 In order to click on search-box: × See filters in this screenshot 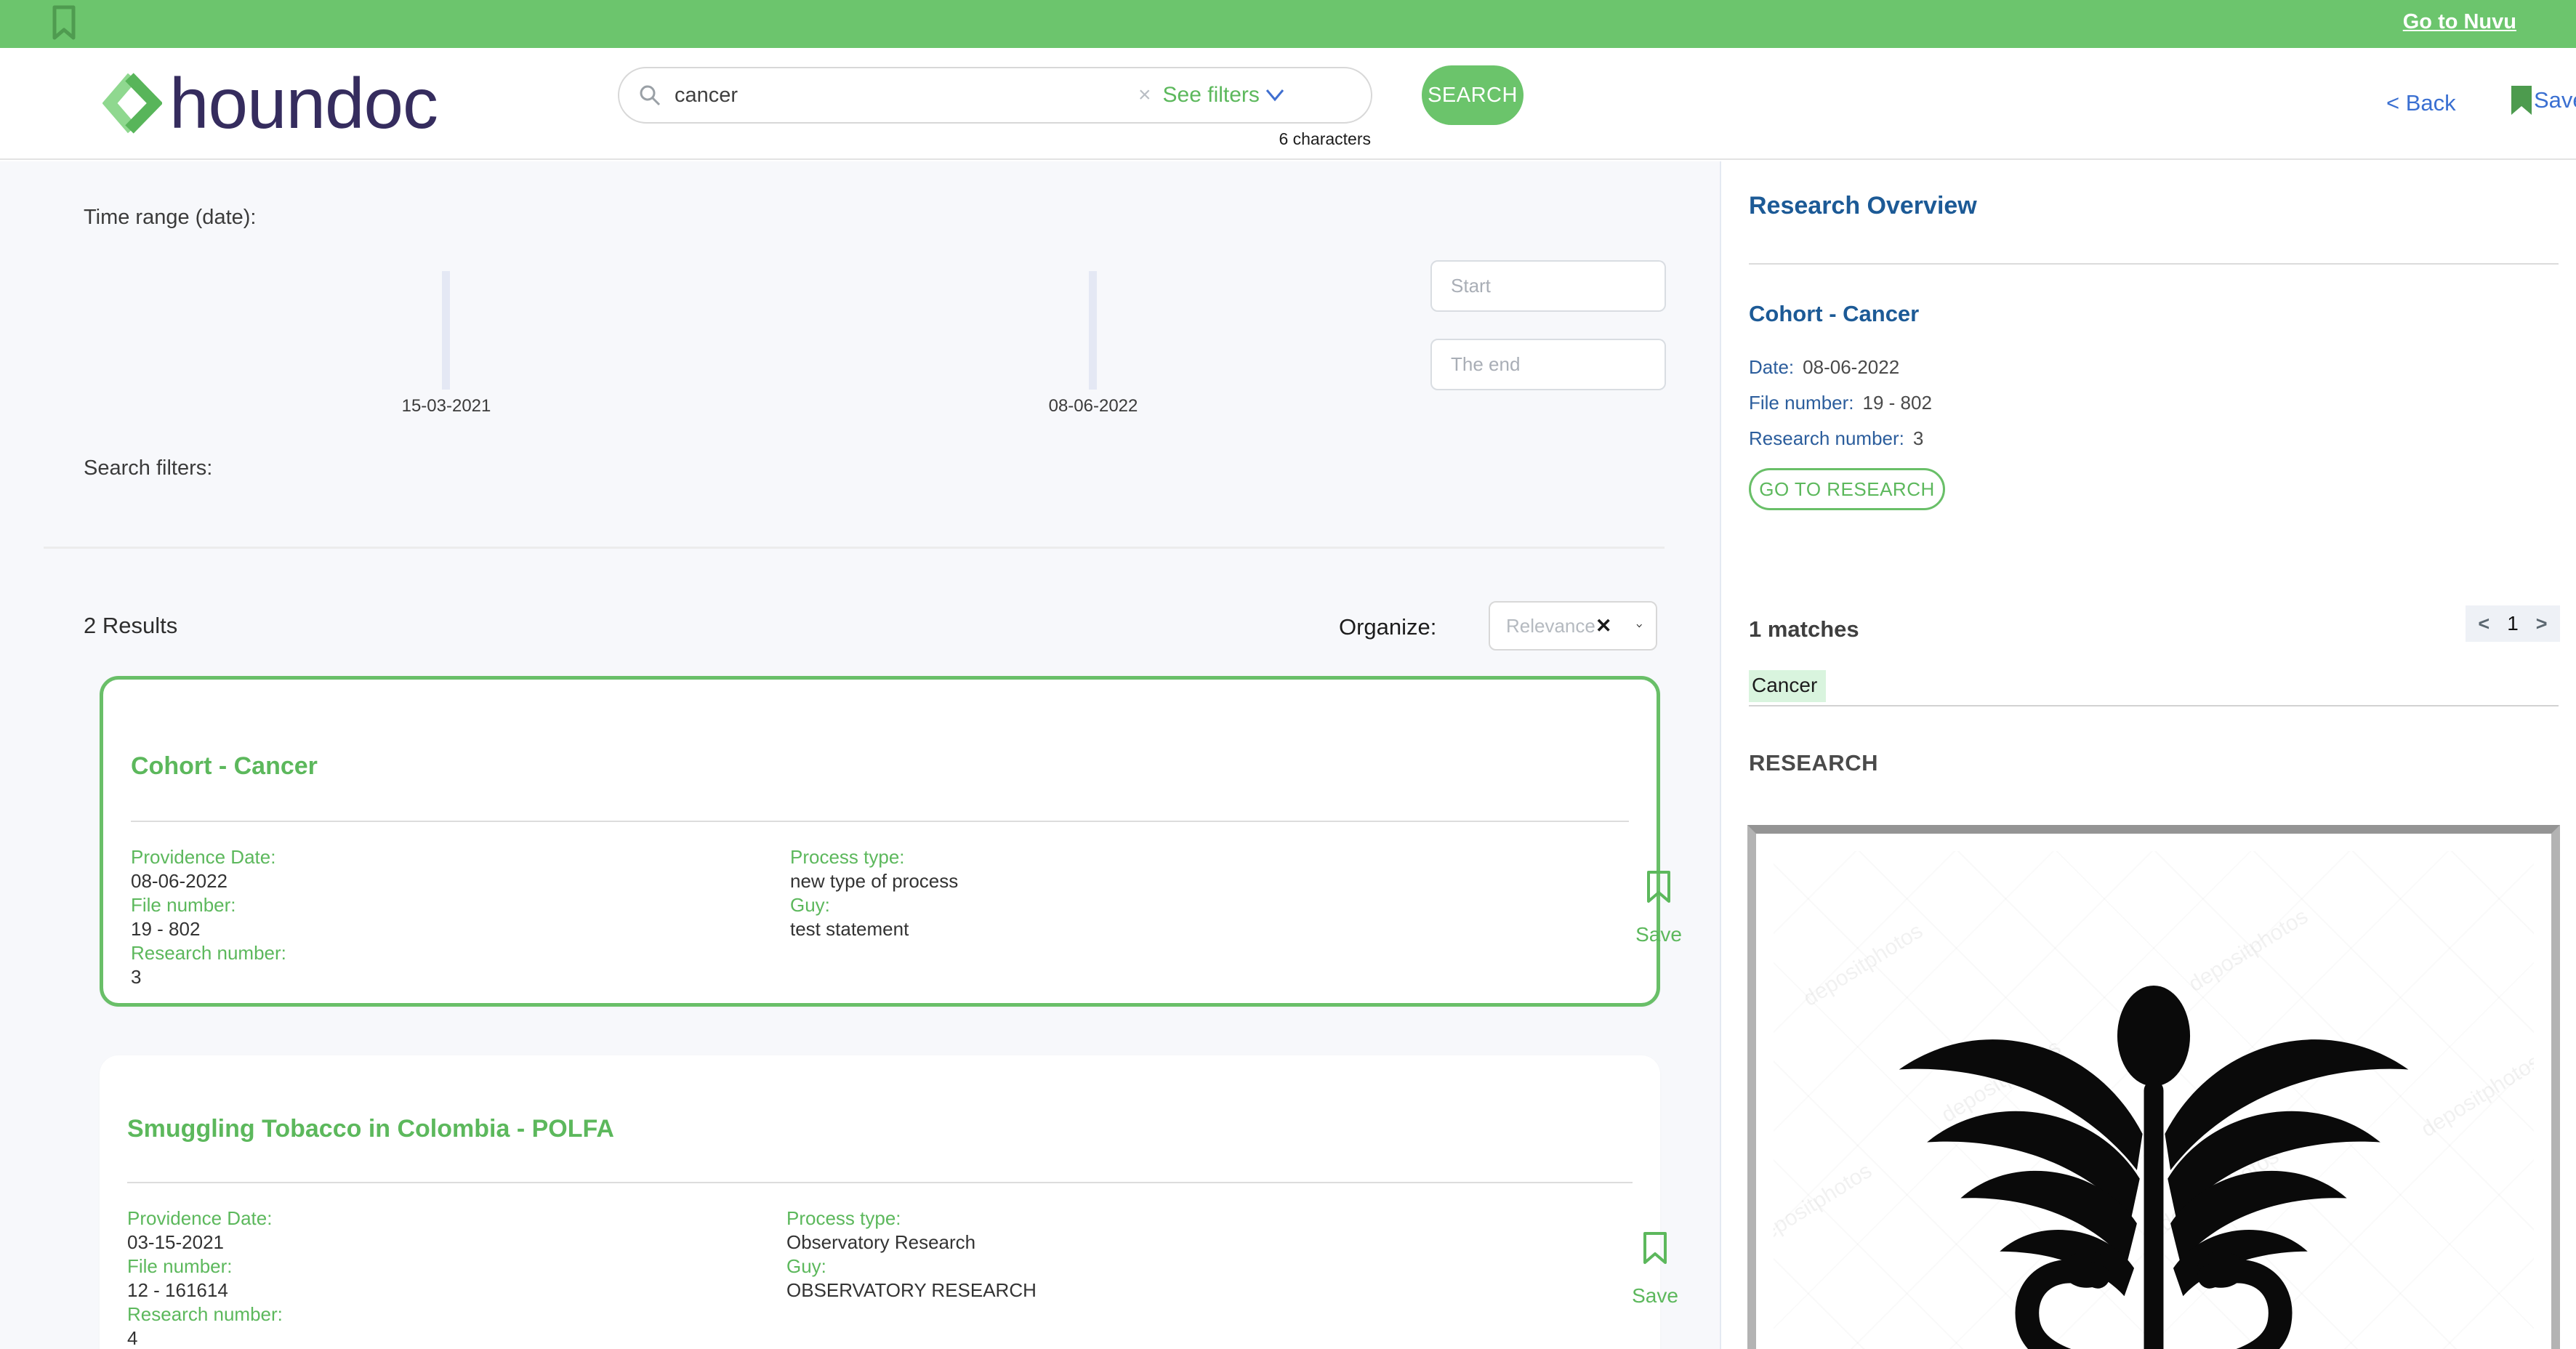, I will do `click(995, 95)`.